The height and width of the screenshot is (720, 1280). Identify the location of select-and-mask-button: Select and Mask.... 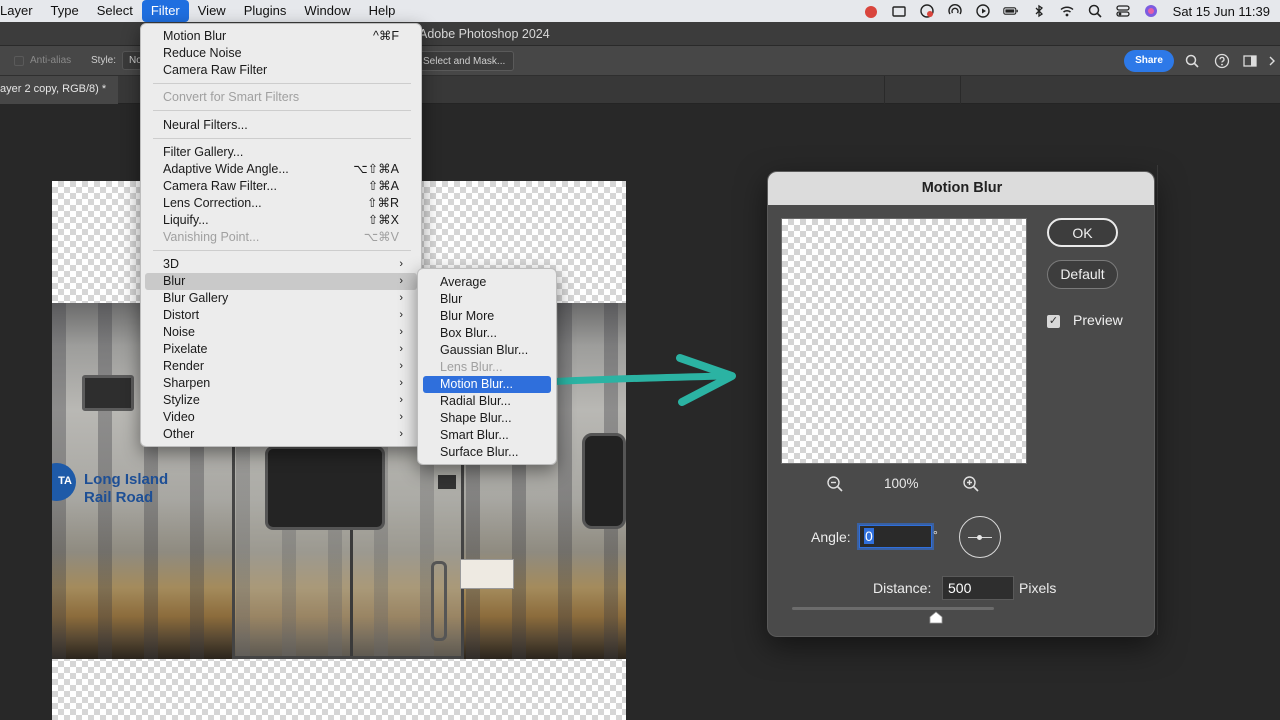
(465, 61).